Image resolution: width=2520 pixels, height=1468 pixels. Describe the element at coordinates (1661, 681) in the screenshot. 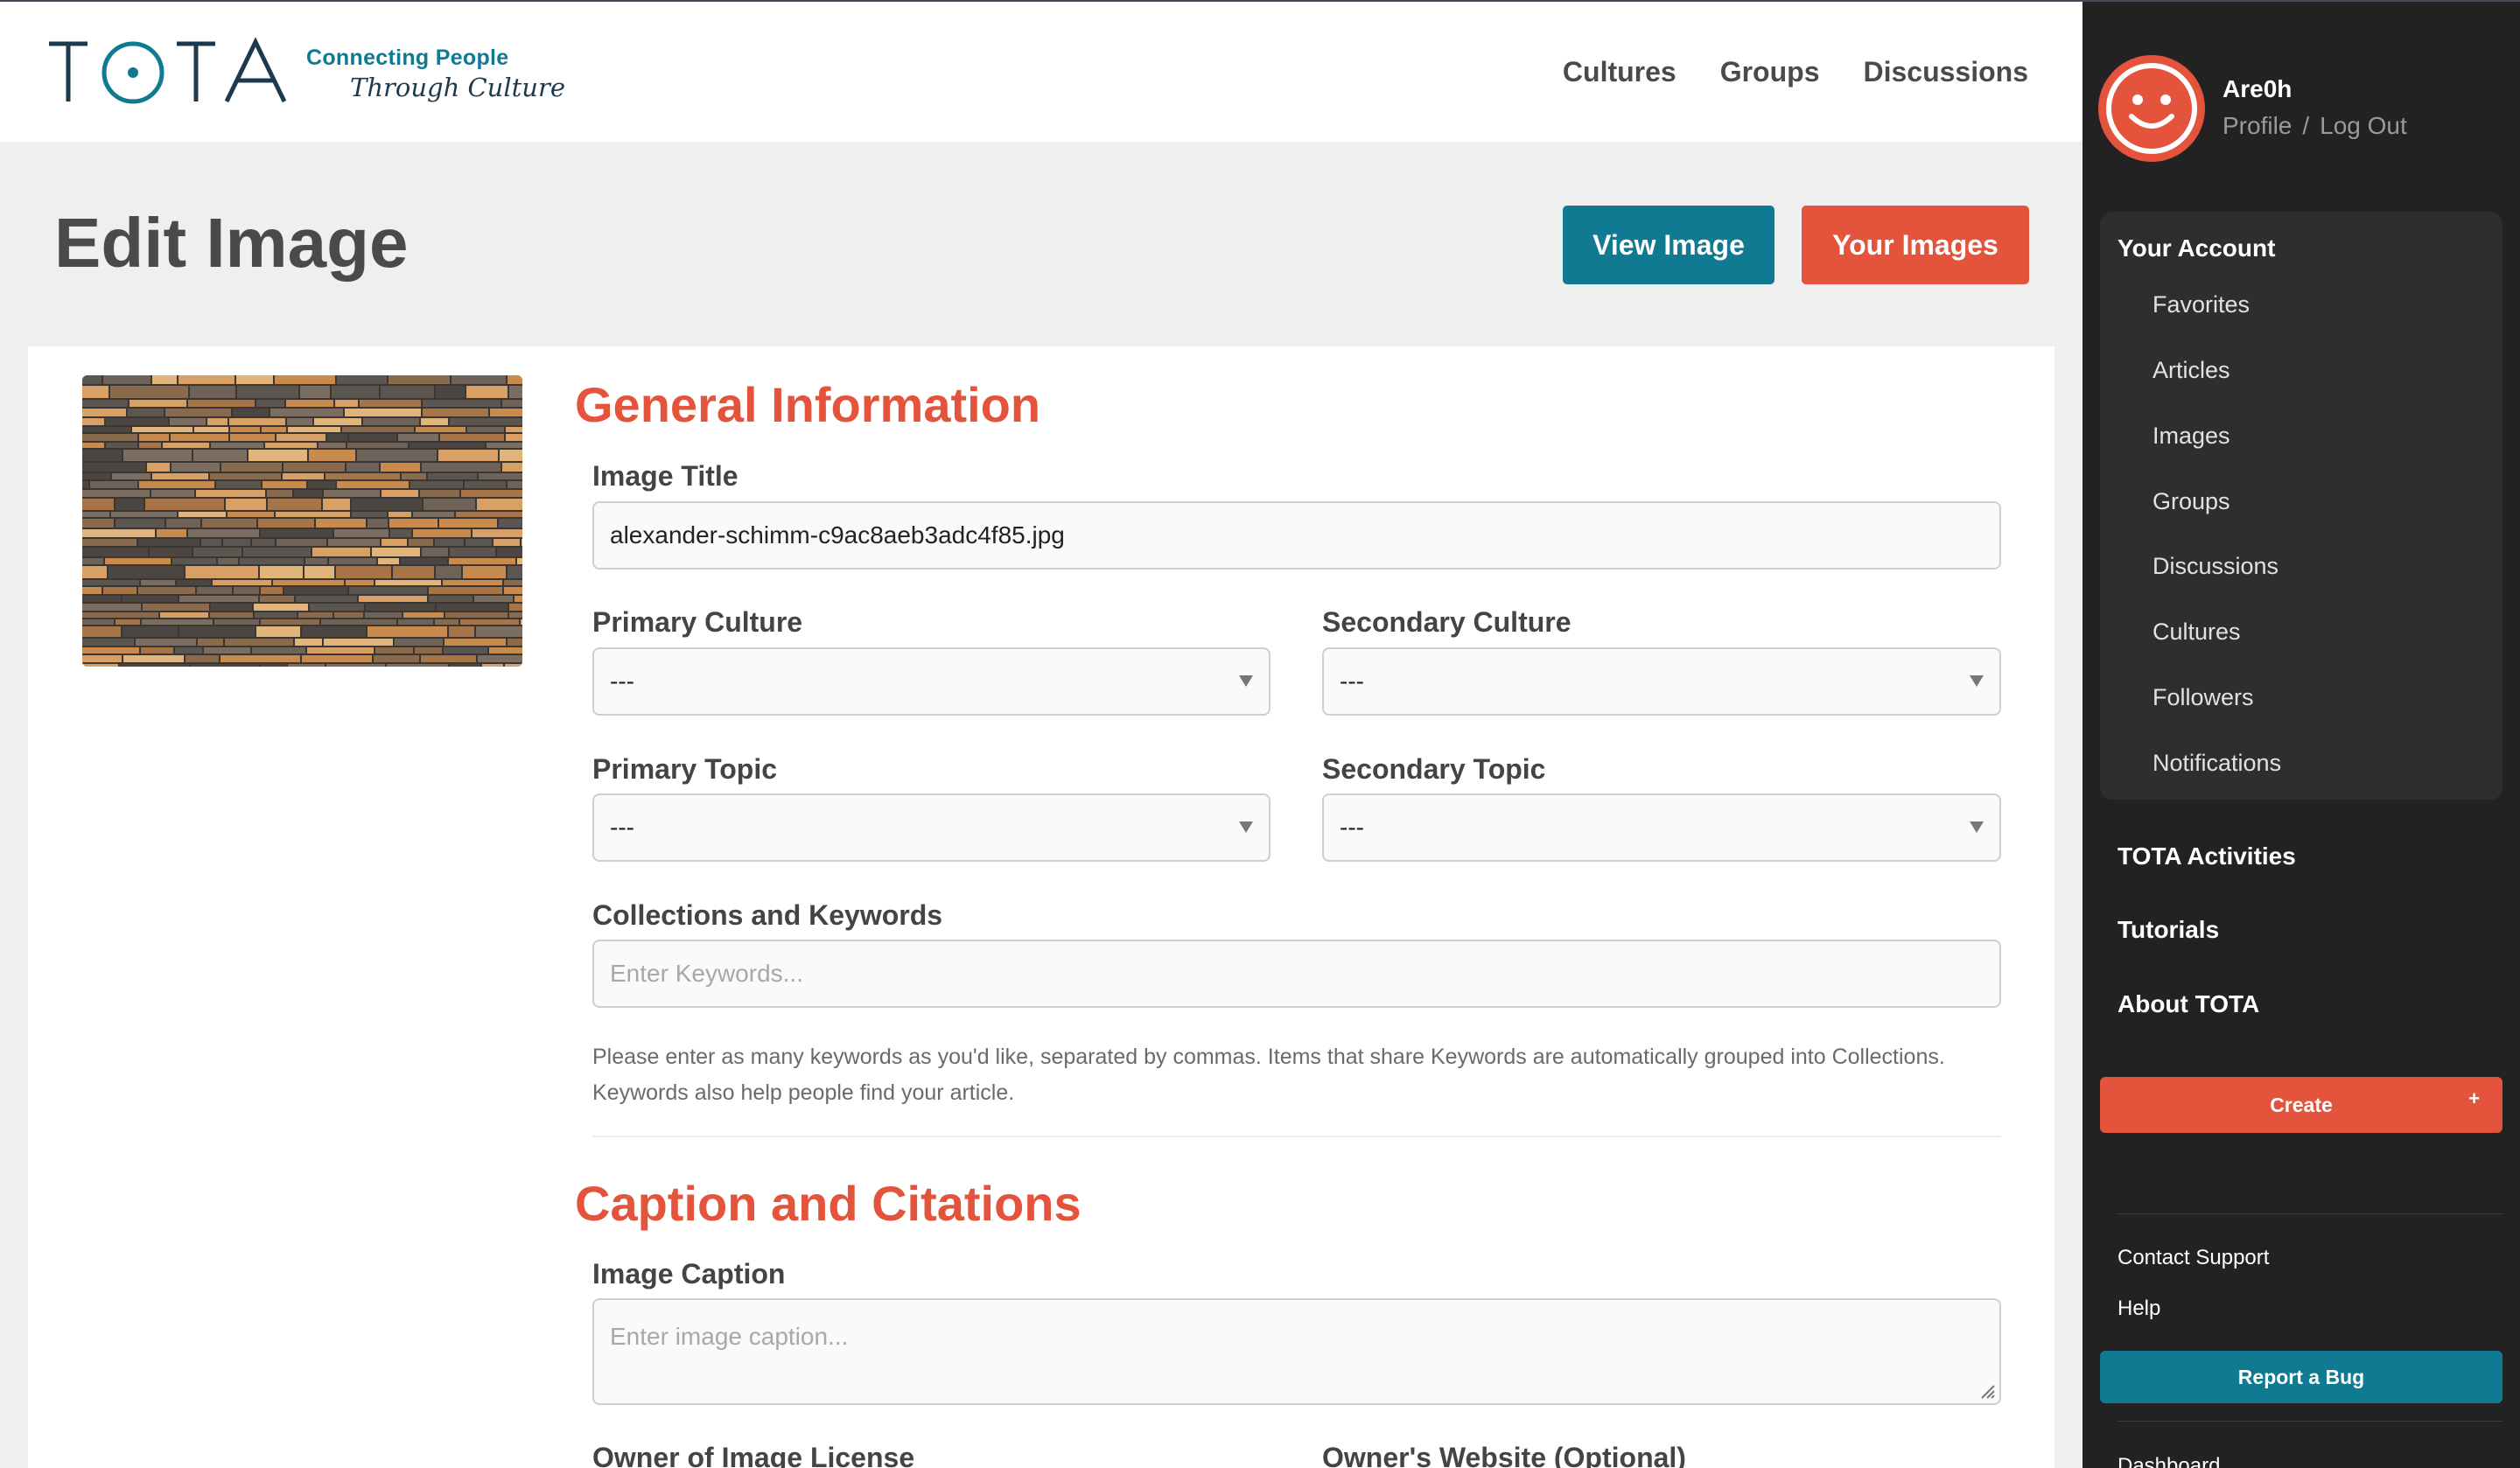

I see `secondary-culture-select: ---` at that location.